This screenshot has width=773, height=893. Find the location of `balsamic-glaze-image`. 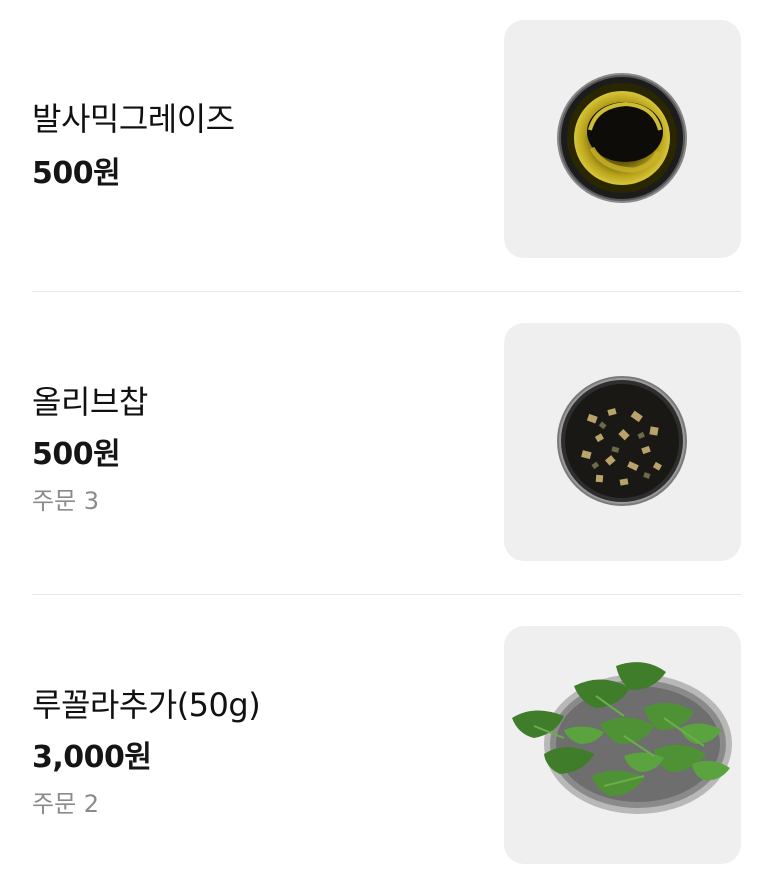

balsamic-glaze-image is located at coordinates (622, 139).